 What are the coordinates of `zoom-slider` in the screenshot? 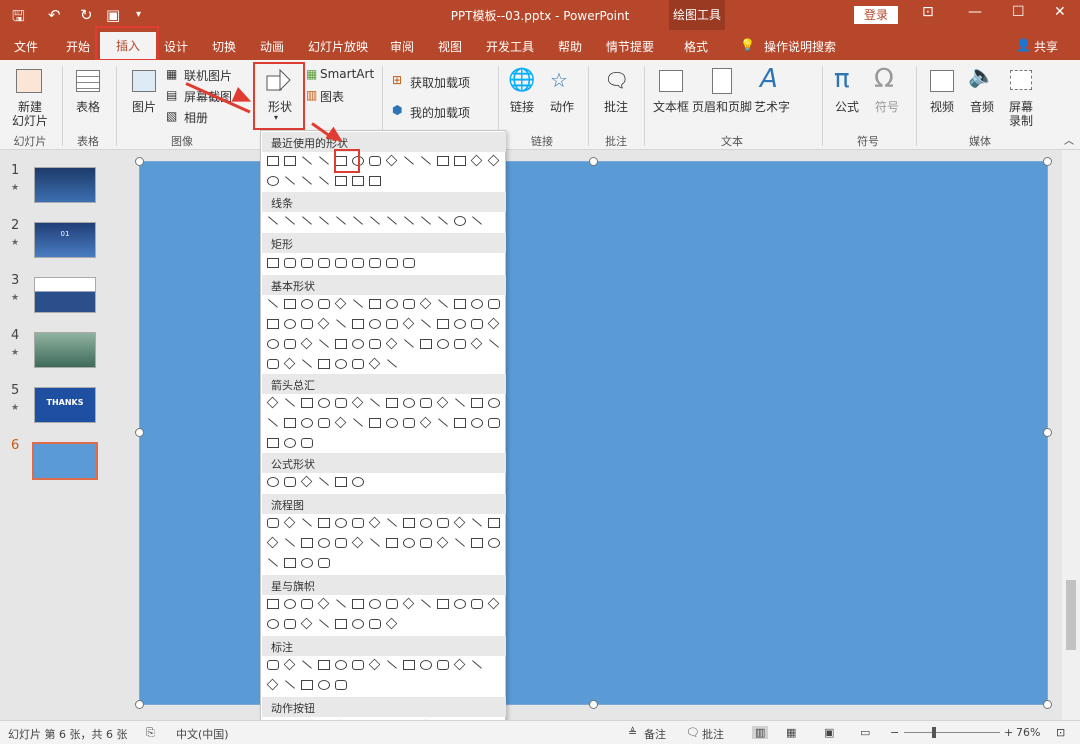 It's located at (952, 732).